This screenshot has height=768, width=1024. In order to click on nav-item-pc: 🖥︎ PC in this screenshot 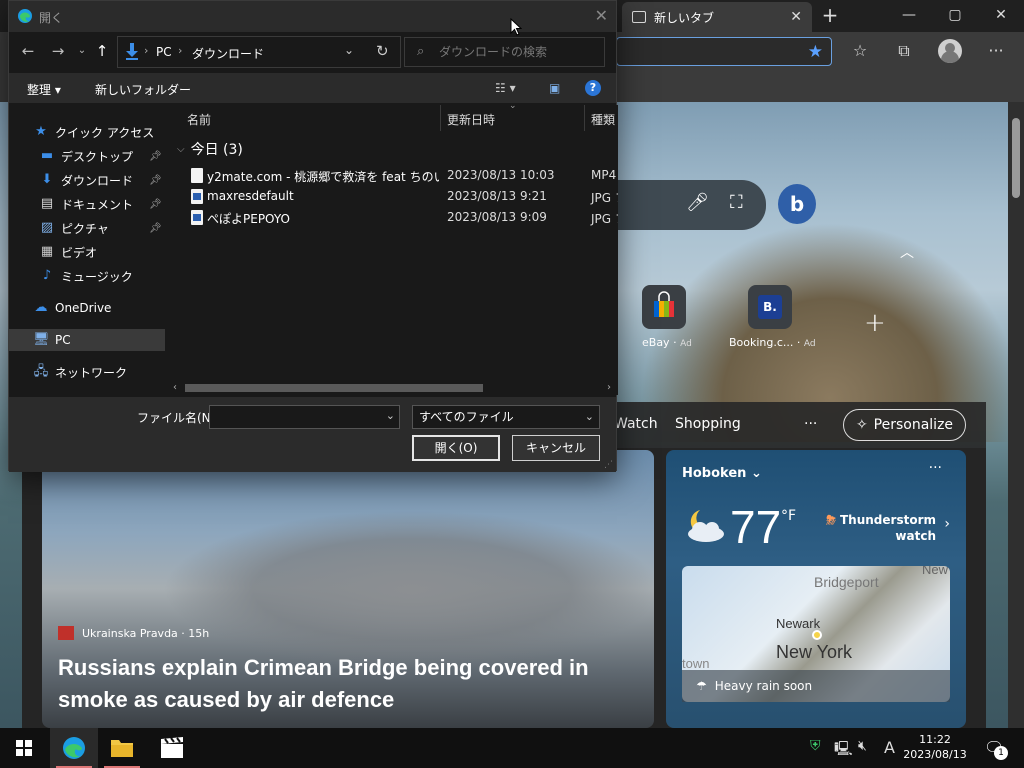, I will do `click(87, 340)`.